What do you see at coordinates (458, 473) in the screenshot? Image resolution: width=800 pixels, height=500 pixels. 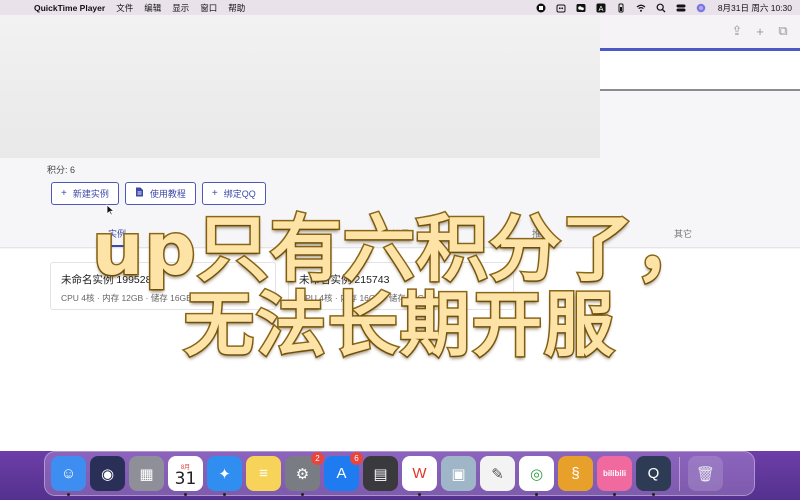 I see `preview-icon: ▣` at bounding box center [458, 473].